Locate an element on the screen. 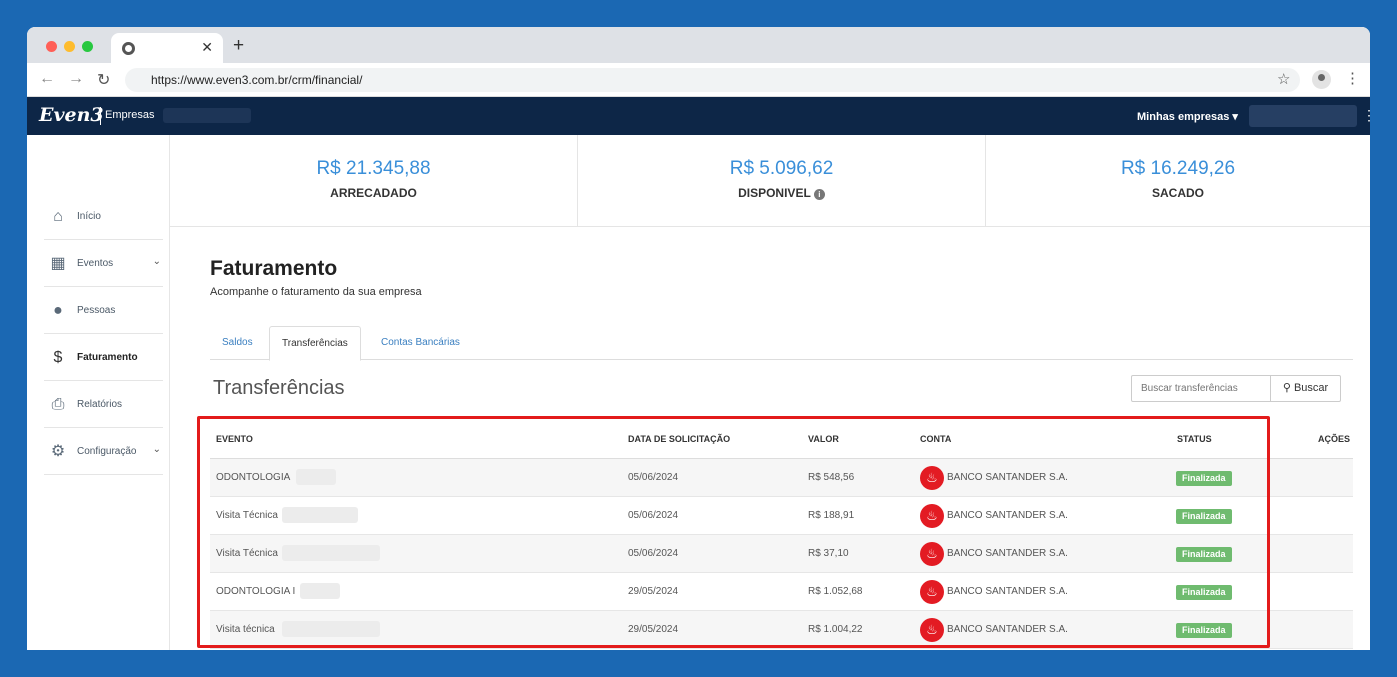 The height and width of the screenshot is (677, 1397). sidebar-item-inicio: ⌂ Início is located at coordinates (103, 216).